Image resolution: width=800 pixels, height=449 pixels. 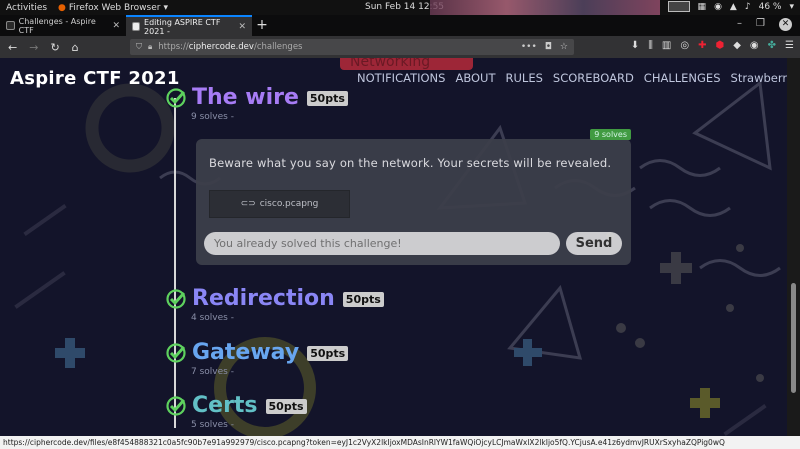 I want to click on extension-icon: ✤, so click(x=772, y=45).